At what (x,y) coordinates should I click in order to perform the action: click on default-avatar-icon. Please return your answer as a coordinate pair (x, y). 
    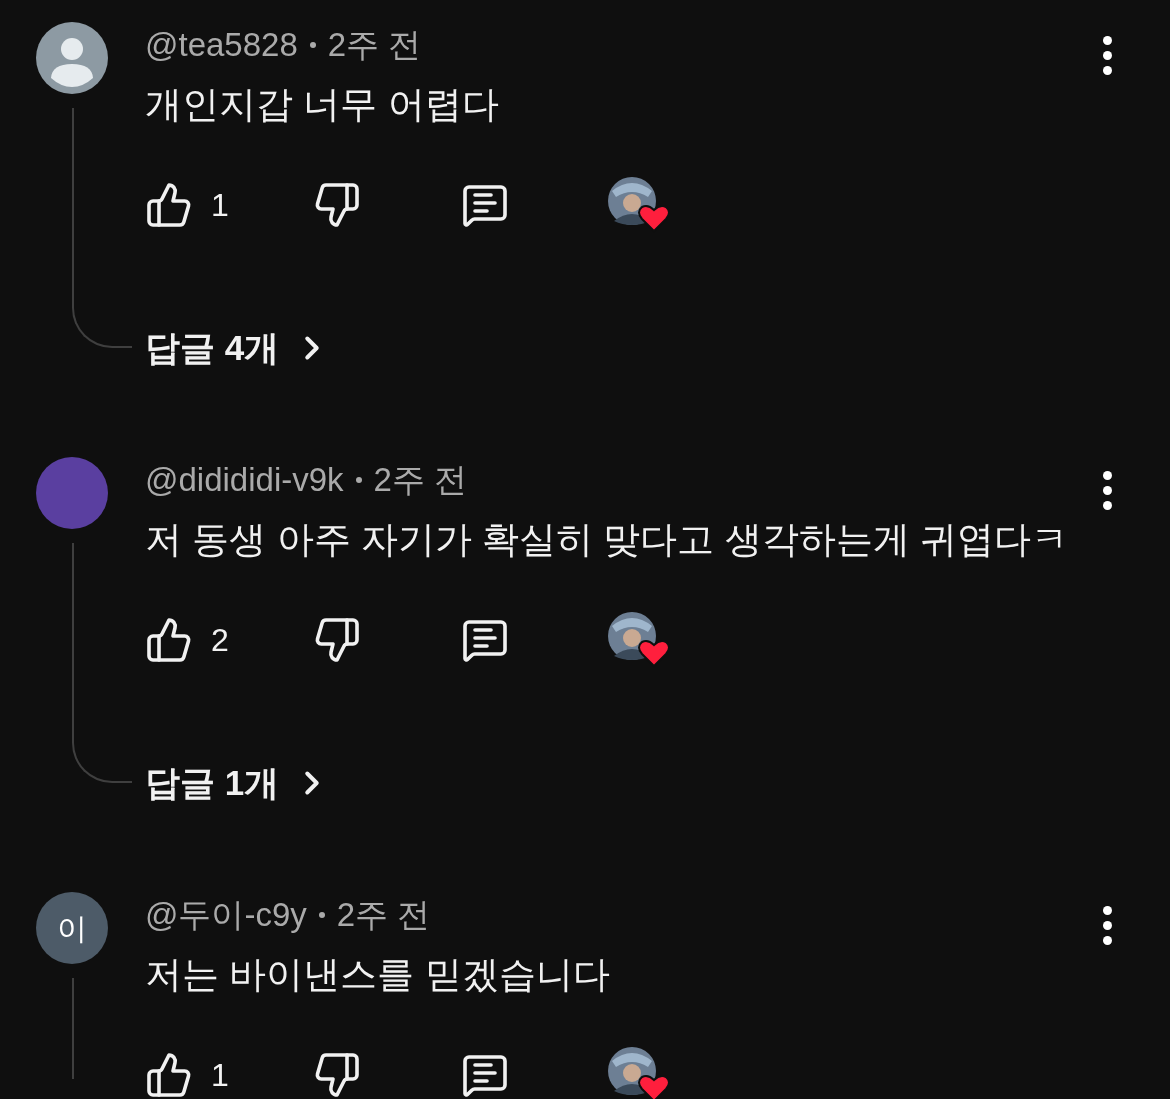
    Looking at the image, I should click on (72, 58).